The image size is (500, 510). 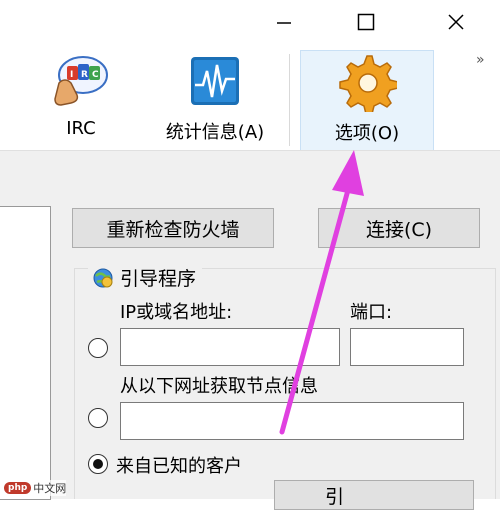 I want to click on toolbar-statistics-label: 统计信息(A), so click(x=215, y=132).